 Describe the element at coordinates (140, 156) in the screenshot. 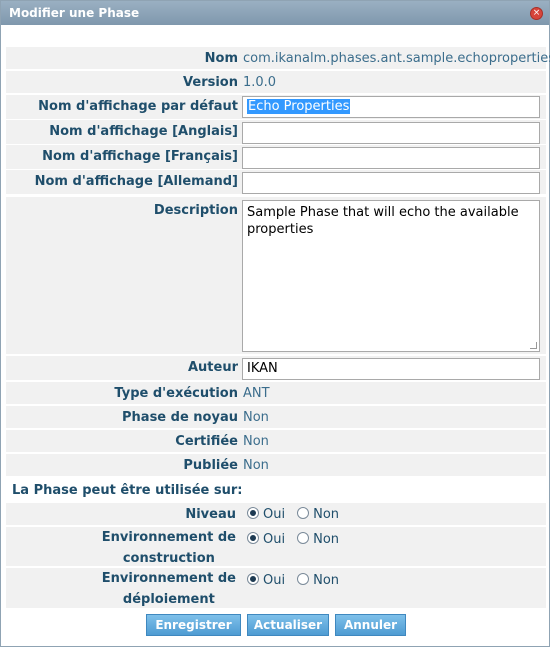

I see `name-fr-label: Nom d'affichage [Français]` at that location.